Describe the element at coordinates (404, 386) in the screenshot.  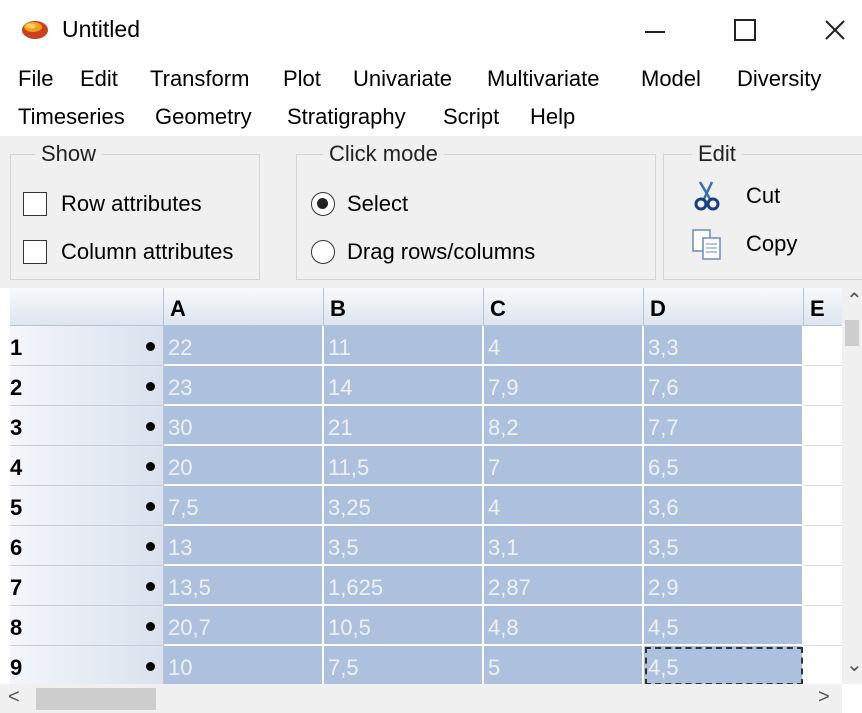
I see `table-cell: 14` at that location.